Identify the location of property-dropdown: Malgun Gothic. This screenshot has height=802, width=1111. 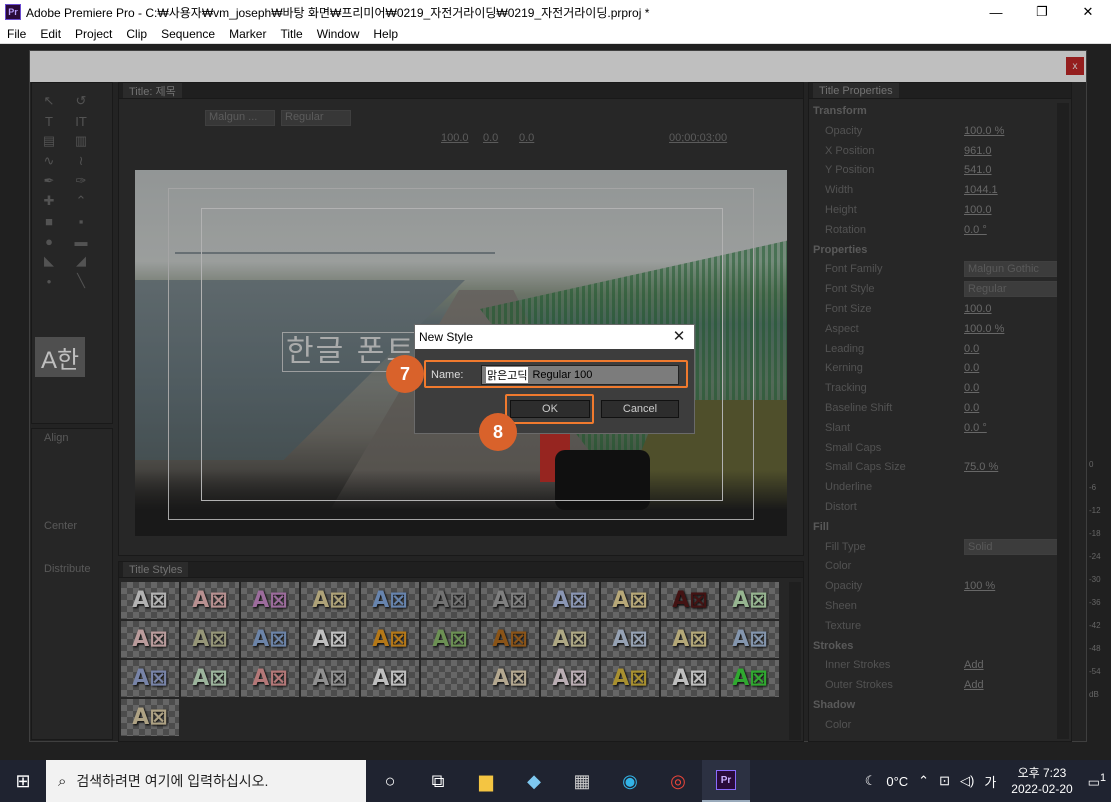
(1015, 269).